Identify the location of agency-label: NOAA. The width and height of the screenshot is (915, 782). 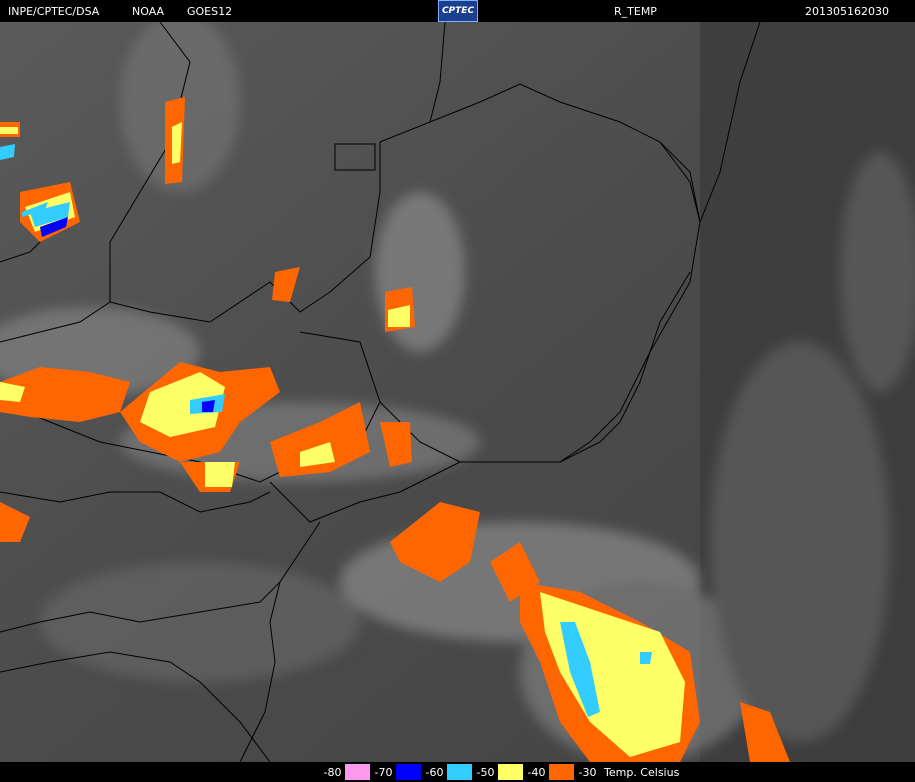
(148, 11).